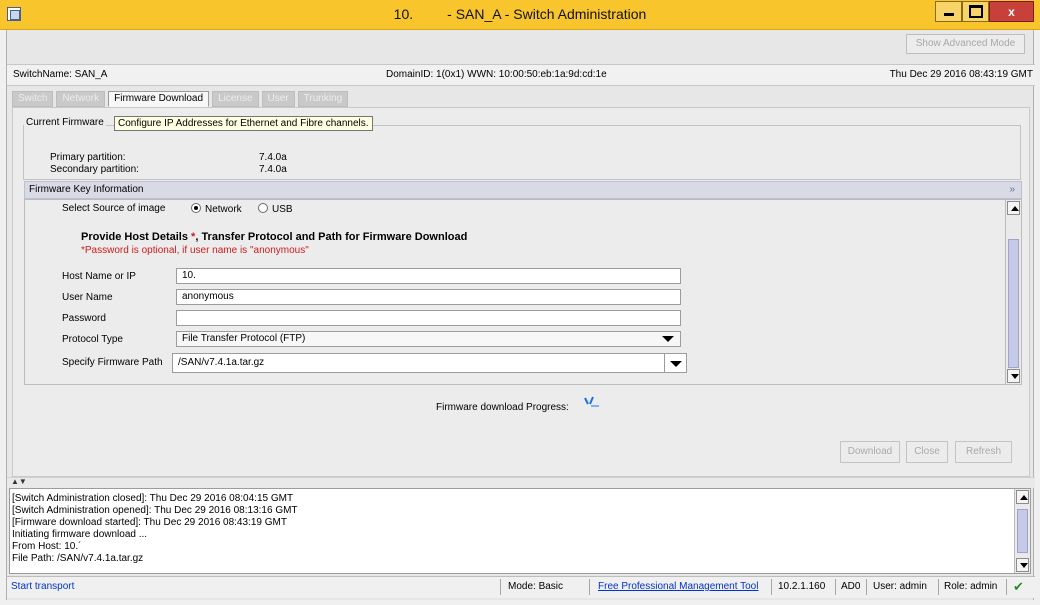 Image resolution: width=1040 pixels, height=605 pixels. Describe the element at coordinates (244, 338) in the screenshot. I see `protocol-selected: File Transfer Protocol (FTP)` at that location.